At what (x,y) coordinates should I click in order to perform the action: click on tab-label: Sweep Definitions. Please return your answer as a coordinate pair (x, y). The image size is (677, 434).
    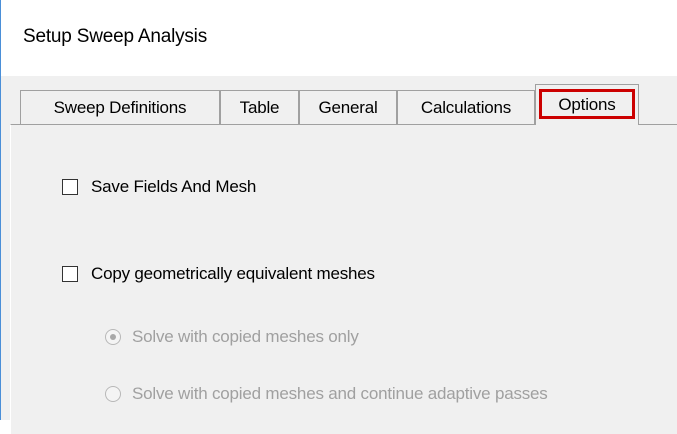
    Looking at the image, I should click on (120, 107).